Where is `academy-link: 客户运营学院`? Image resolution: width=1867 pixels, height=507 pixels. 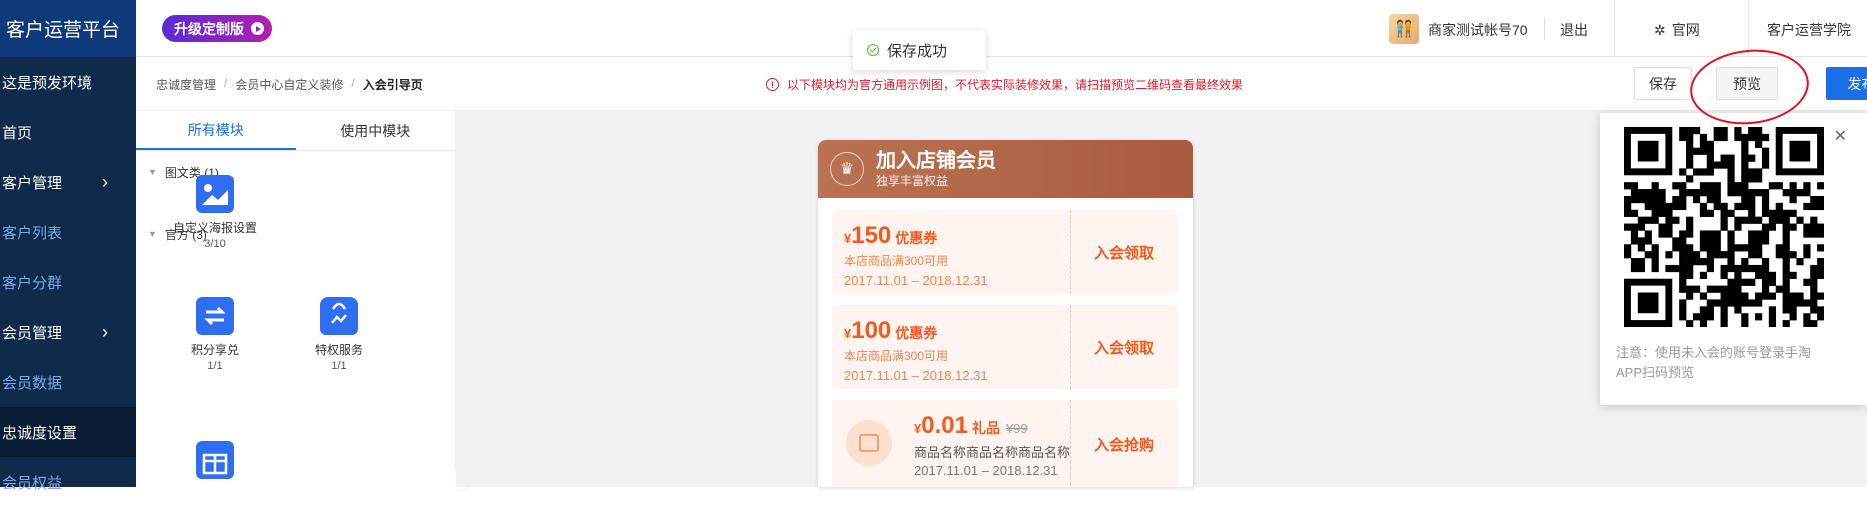 academy-link: 客户运营学院 is located at coordinates (1809, 30).